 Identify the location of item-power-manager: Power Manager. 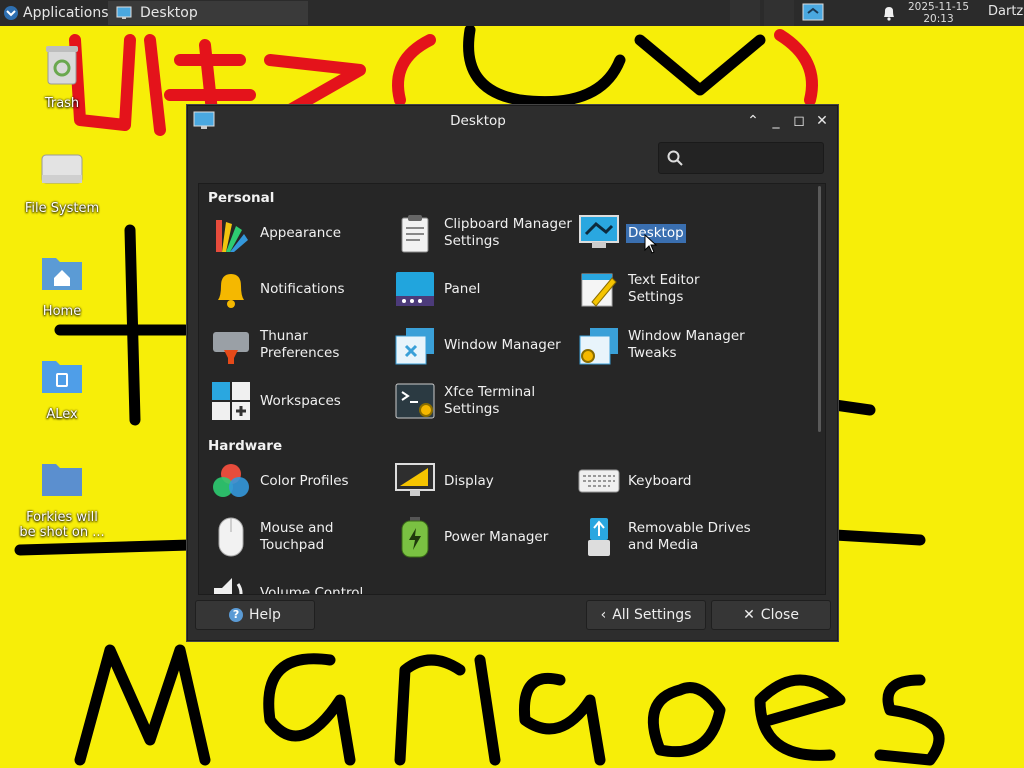
(484, 537).